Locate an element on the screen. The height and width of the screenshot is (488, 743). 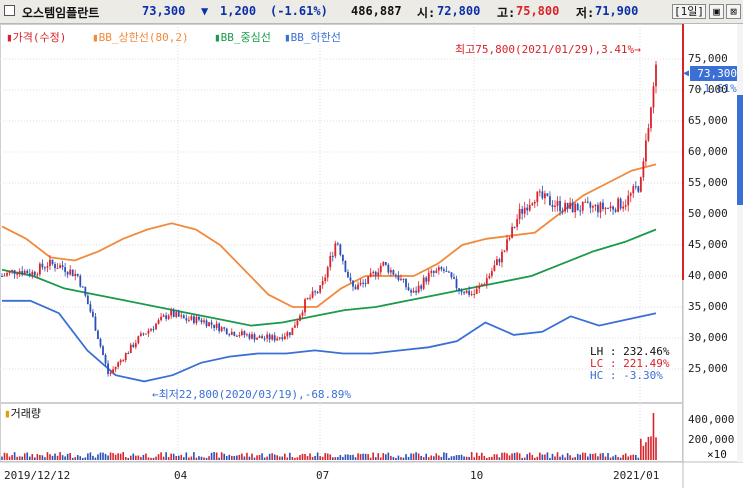
ytick-label: 55,000 is located at coordinates (708, 182).